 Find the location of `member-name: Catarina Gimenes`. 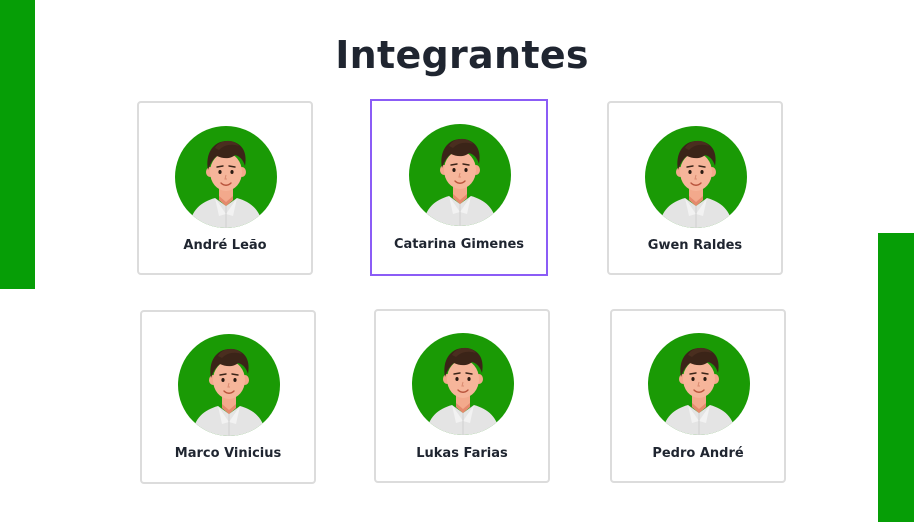

member-name: Catarina Gimenes is located at coordinates (459, 244).